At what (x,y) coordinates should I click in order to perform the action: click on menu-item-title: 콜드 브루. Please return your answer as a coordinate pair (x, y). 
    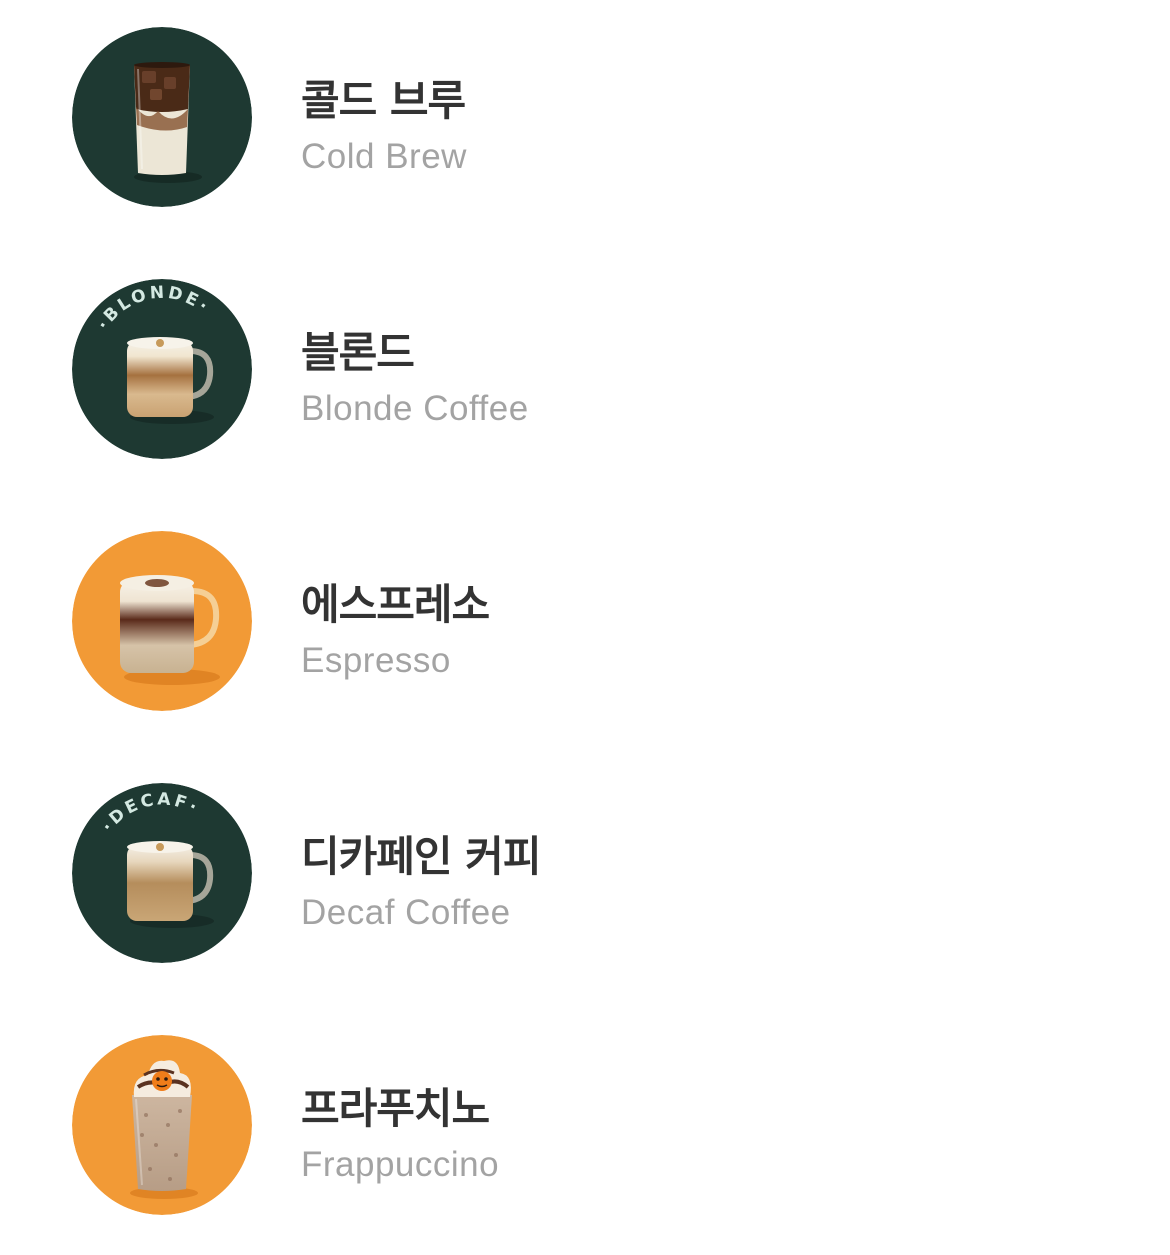
    Looking at the image, I should click on (383, 100).